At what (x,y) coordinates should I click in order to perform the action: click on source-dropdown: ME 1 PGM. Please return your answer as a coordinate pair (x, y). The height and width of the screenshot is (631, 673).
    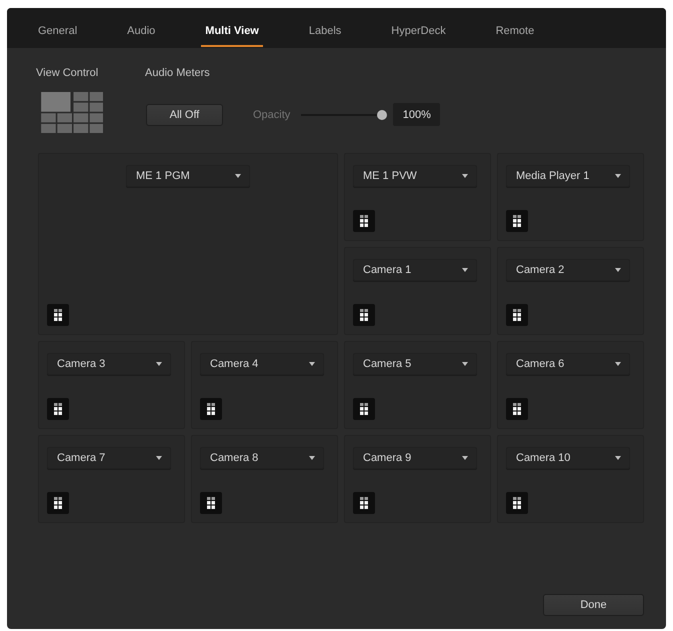
    Looking at the image, I should click on (188, 176).